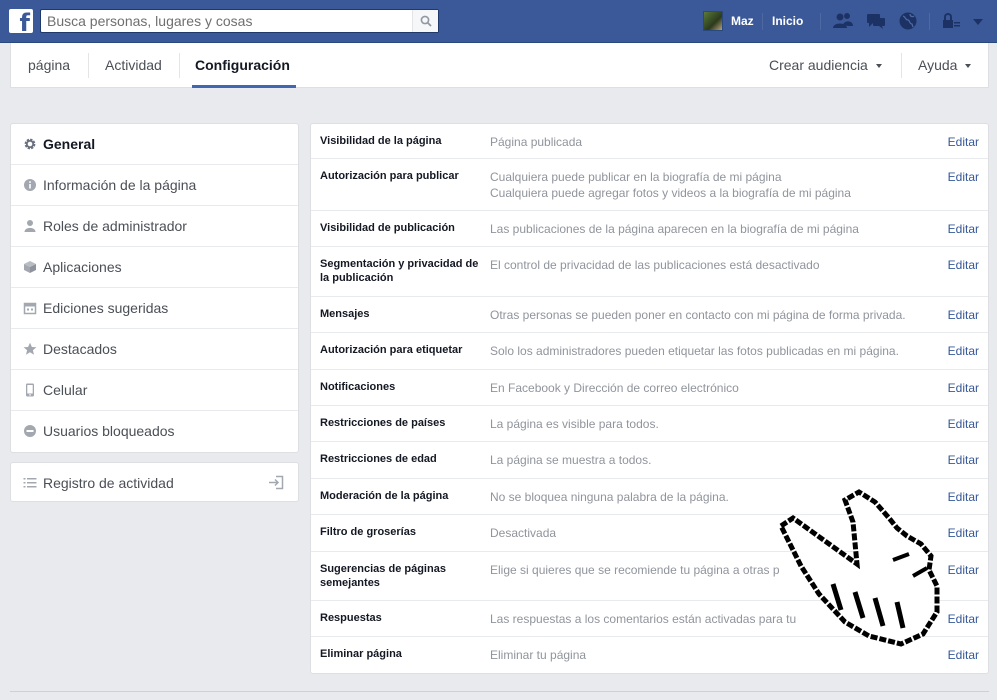 This screenshot has height=700, width=997. I want to click on search-button, so click(425, 21).